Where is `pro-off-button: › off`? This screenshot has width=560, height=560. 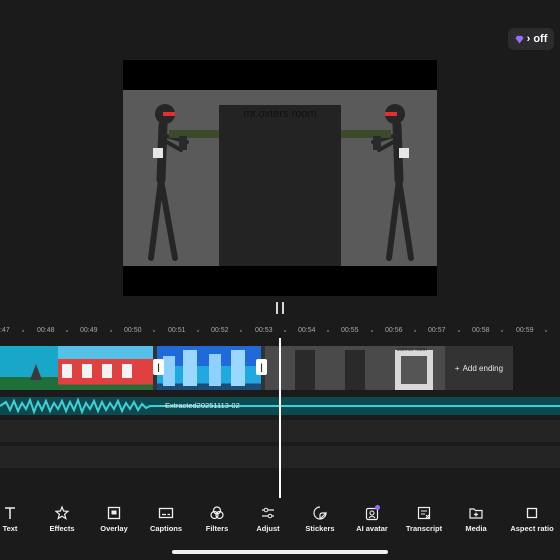 pro-off-button: › off is located at coordinates (531, 39).